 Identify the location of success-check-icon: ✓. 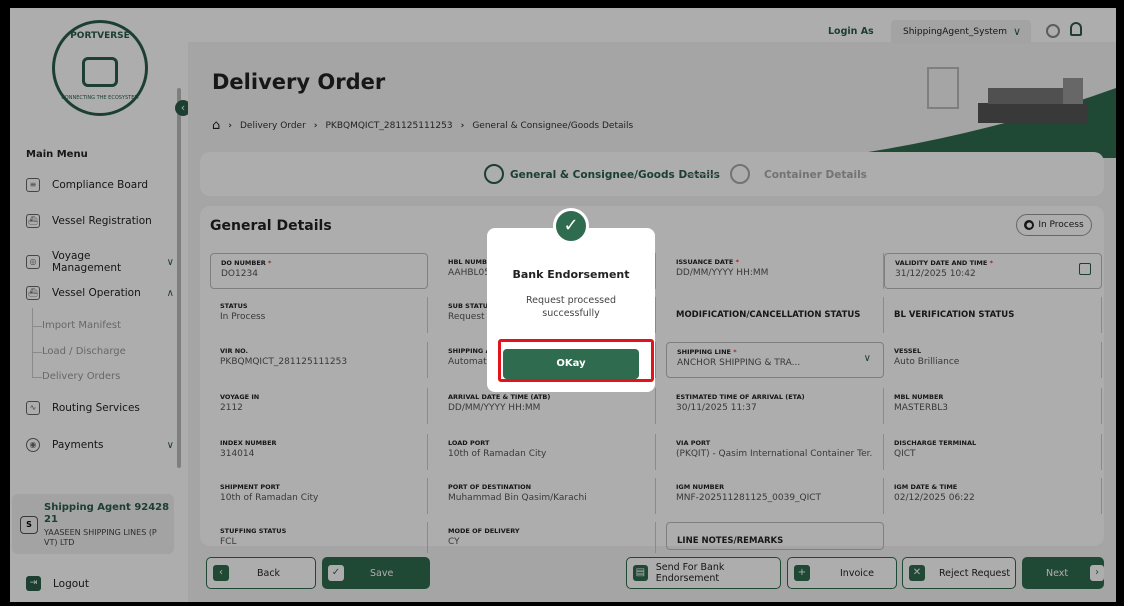
(571, 226).